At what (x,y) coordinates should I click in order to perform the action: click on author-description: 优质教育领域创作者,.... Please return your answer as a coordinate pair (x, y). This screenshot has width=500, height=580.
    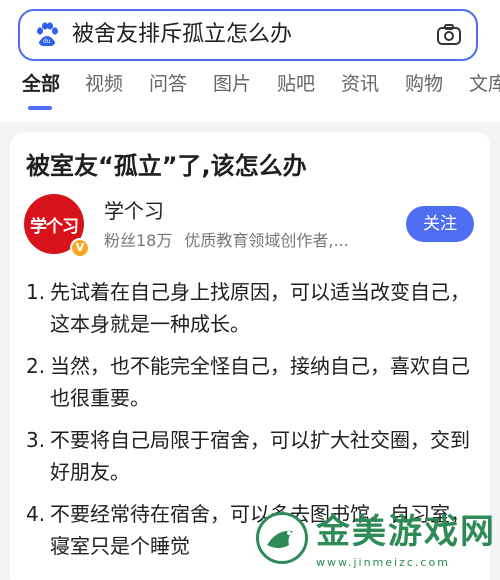
    Looking at the image, I should click on (266, 240).